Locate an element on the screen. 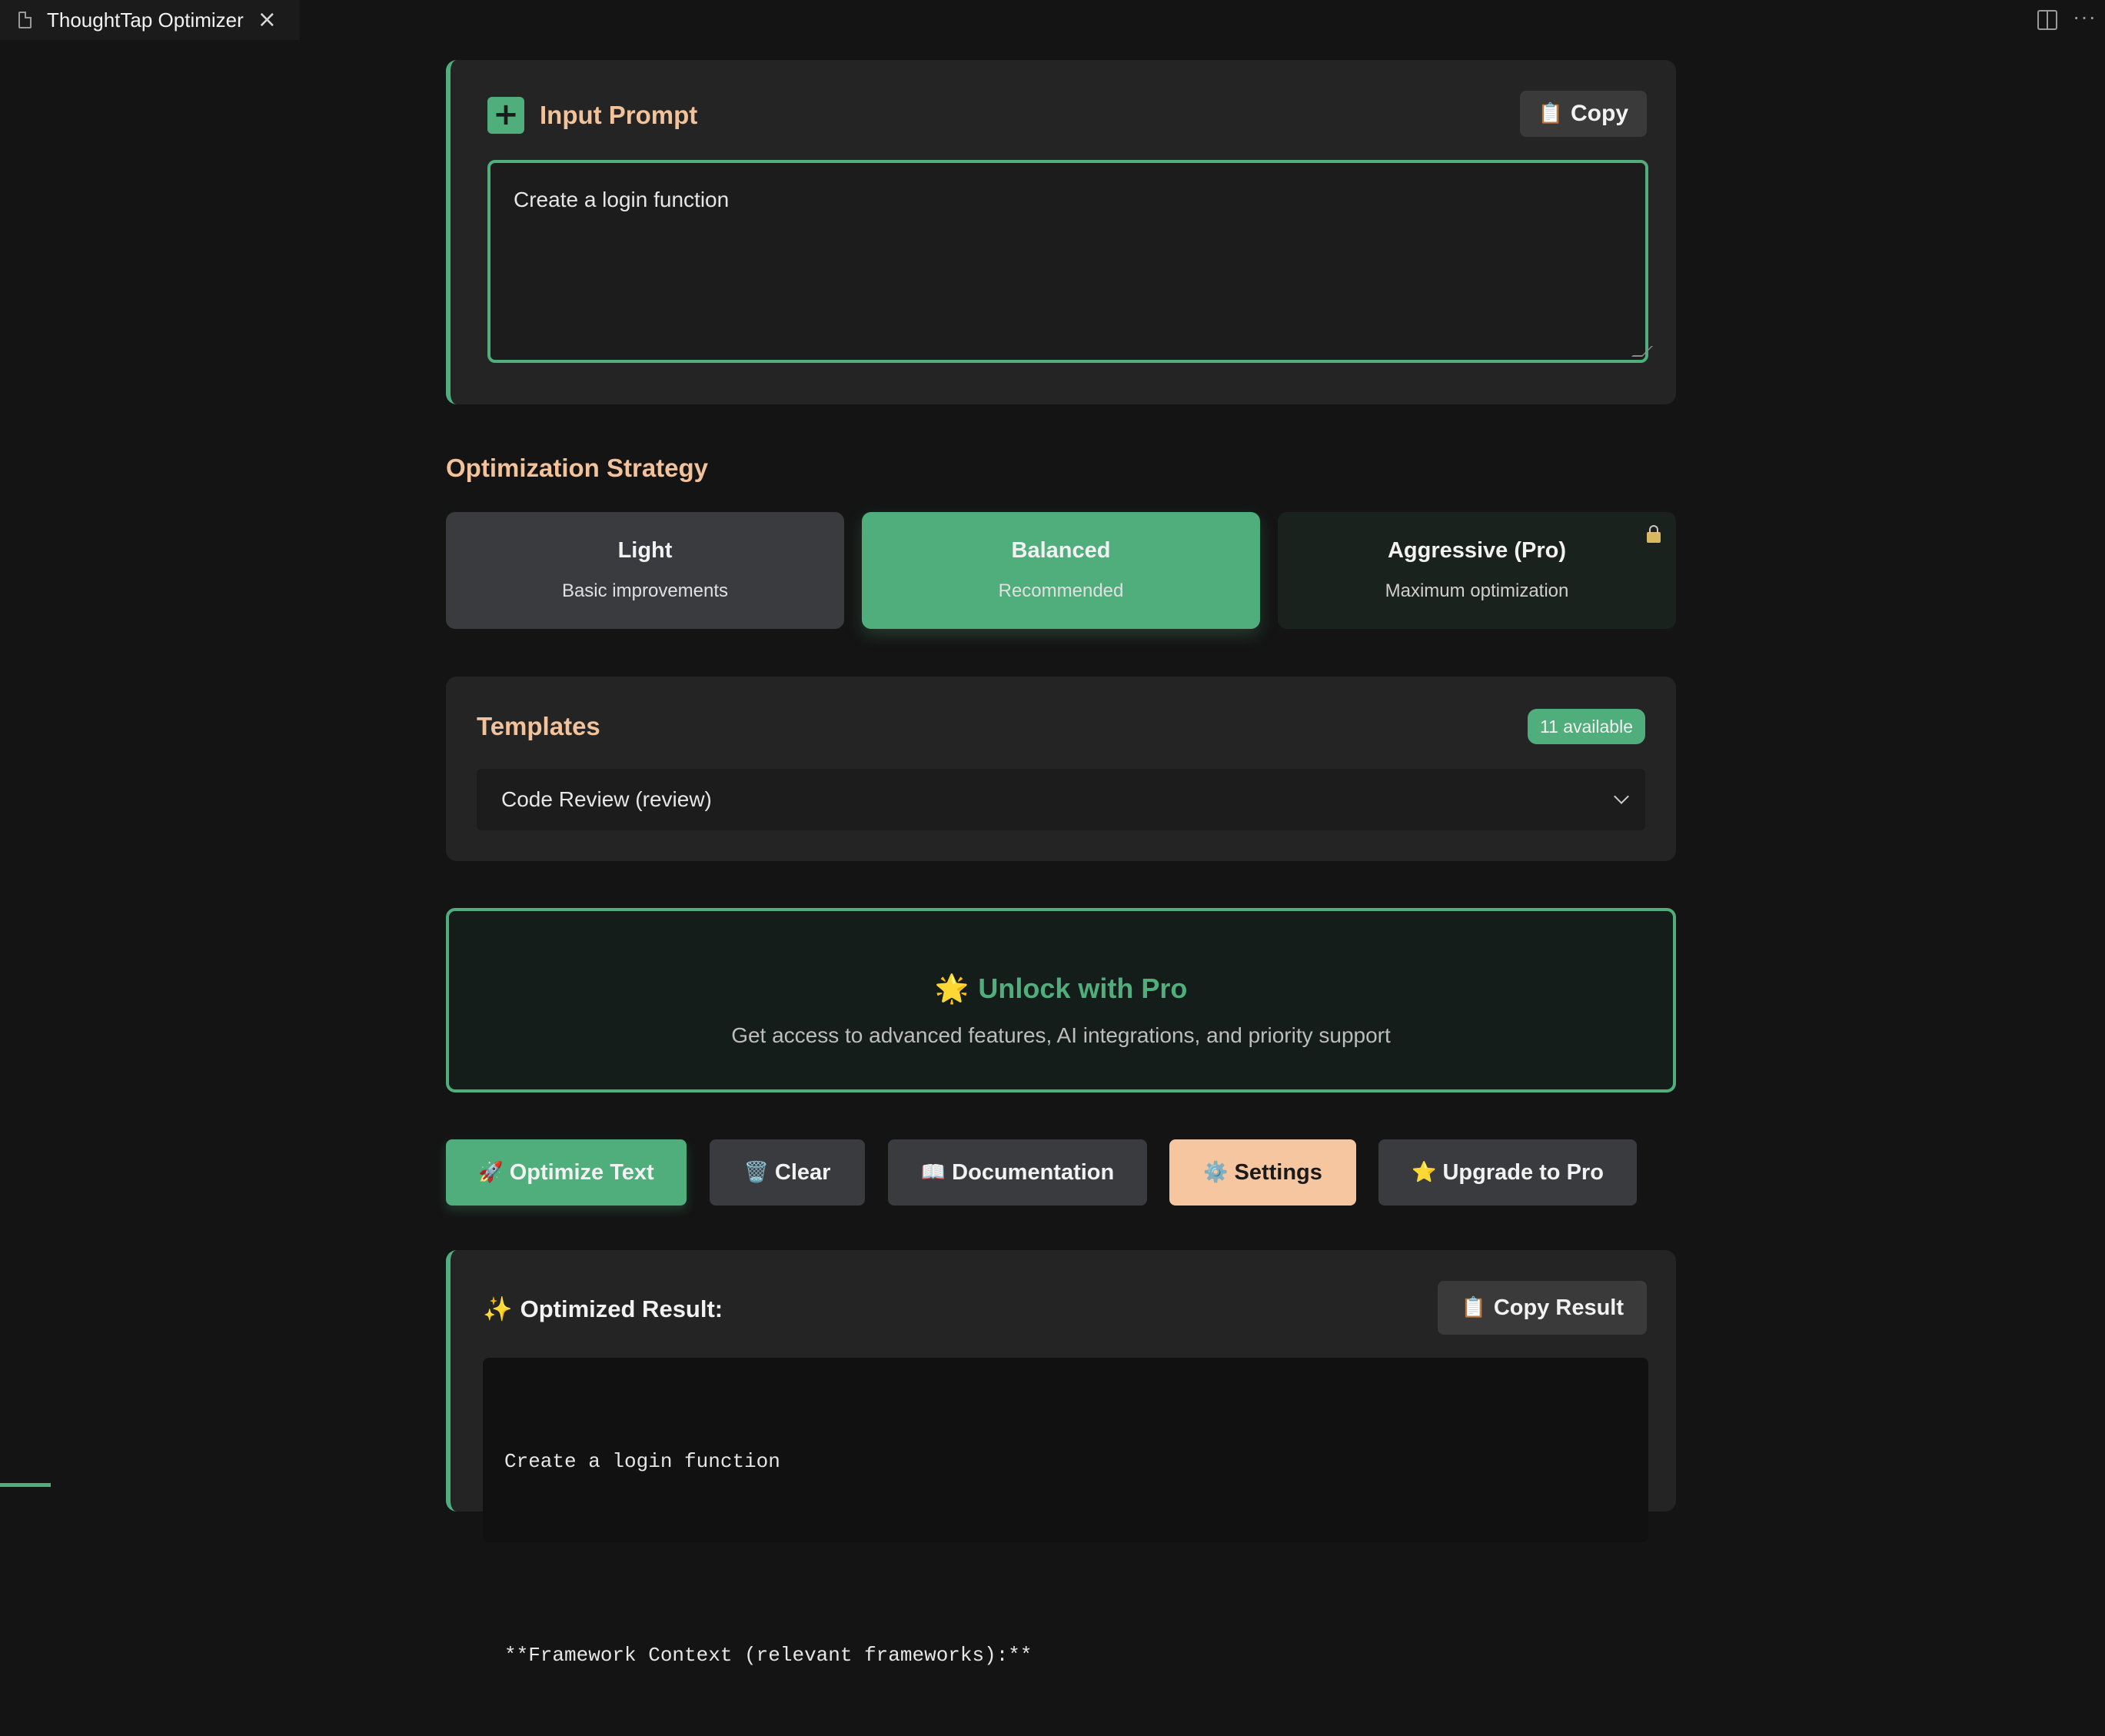  copy-button: 📋 Copy is located at coordinates (1583, 114).